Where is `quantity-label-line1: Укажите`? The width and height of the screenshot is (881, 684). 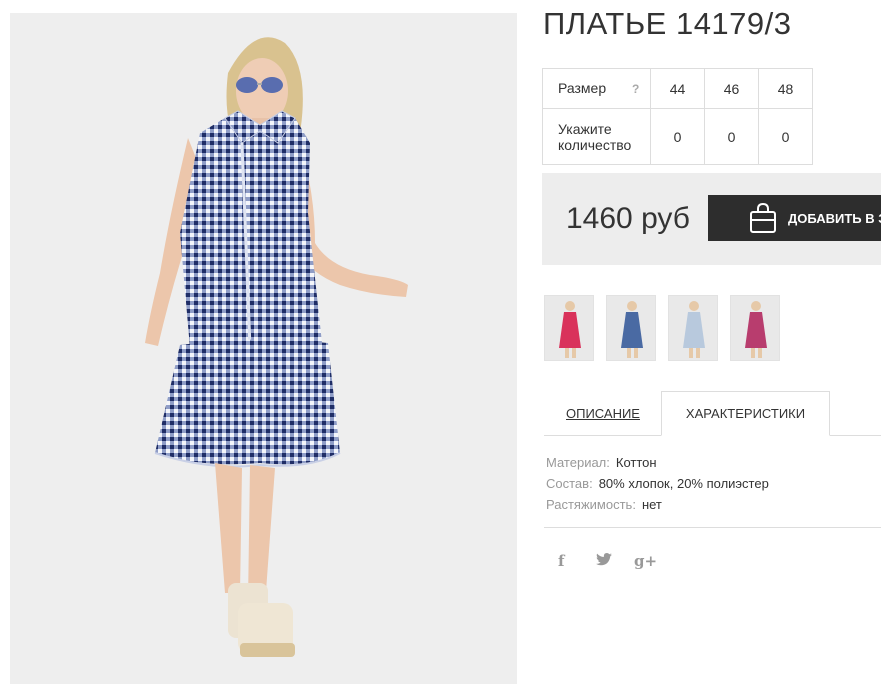 quantity-label-line1: Укажите is located at coordinates (585, 128).